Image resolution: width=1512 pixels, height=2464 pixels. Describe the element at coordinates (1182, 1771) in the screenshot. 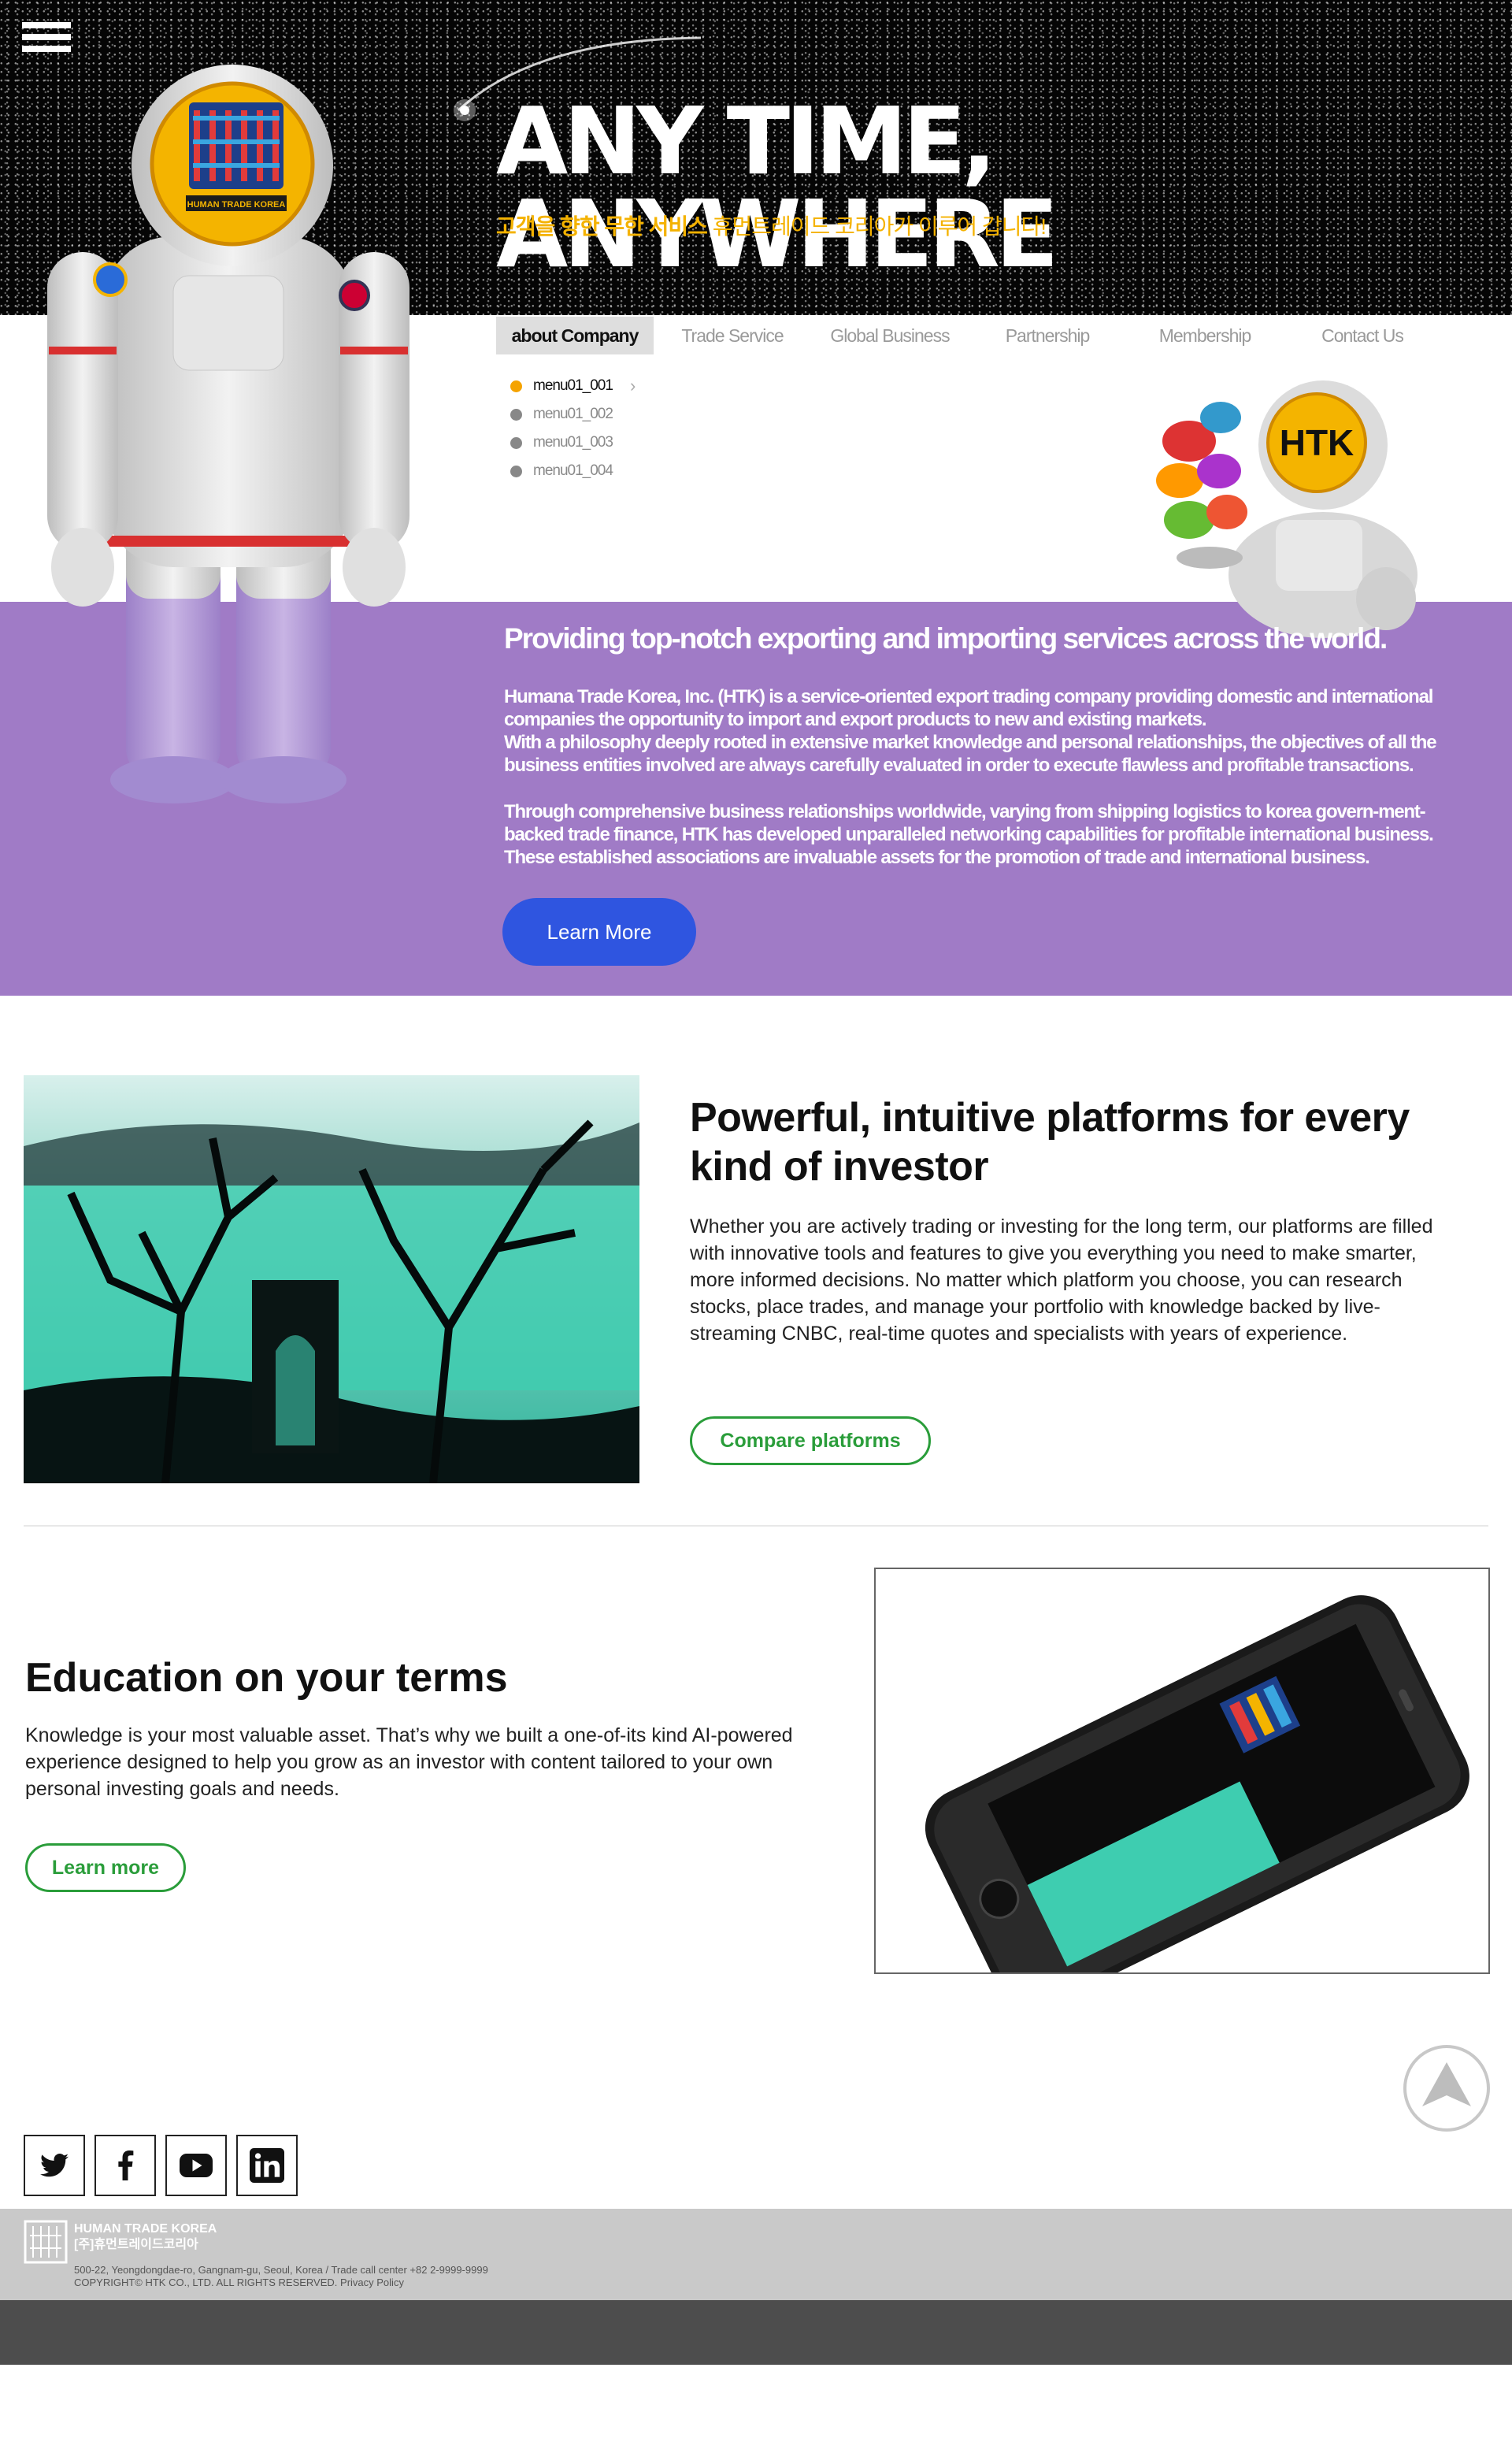

I see `phone-mockup-image` at that location.